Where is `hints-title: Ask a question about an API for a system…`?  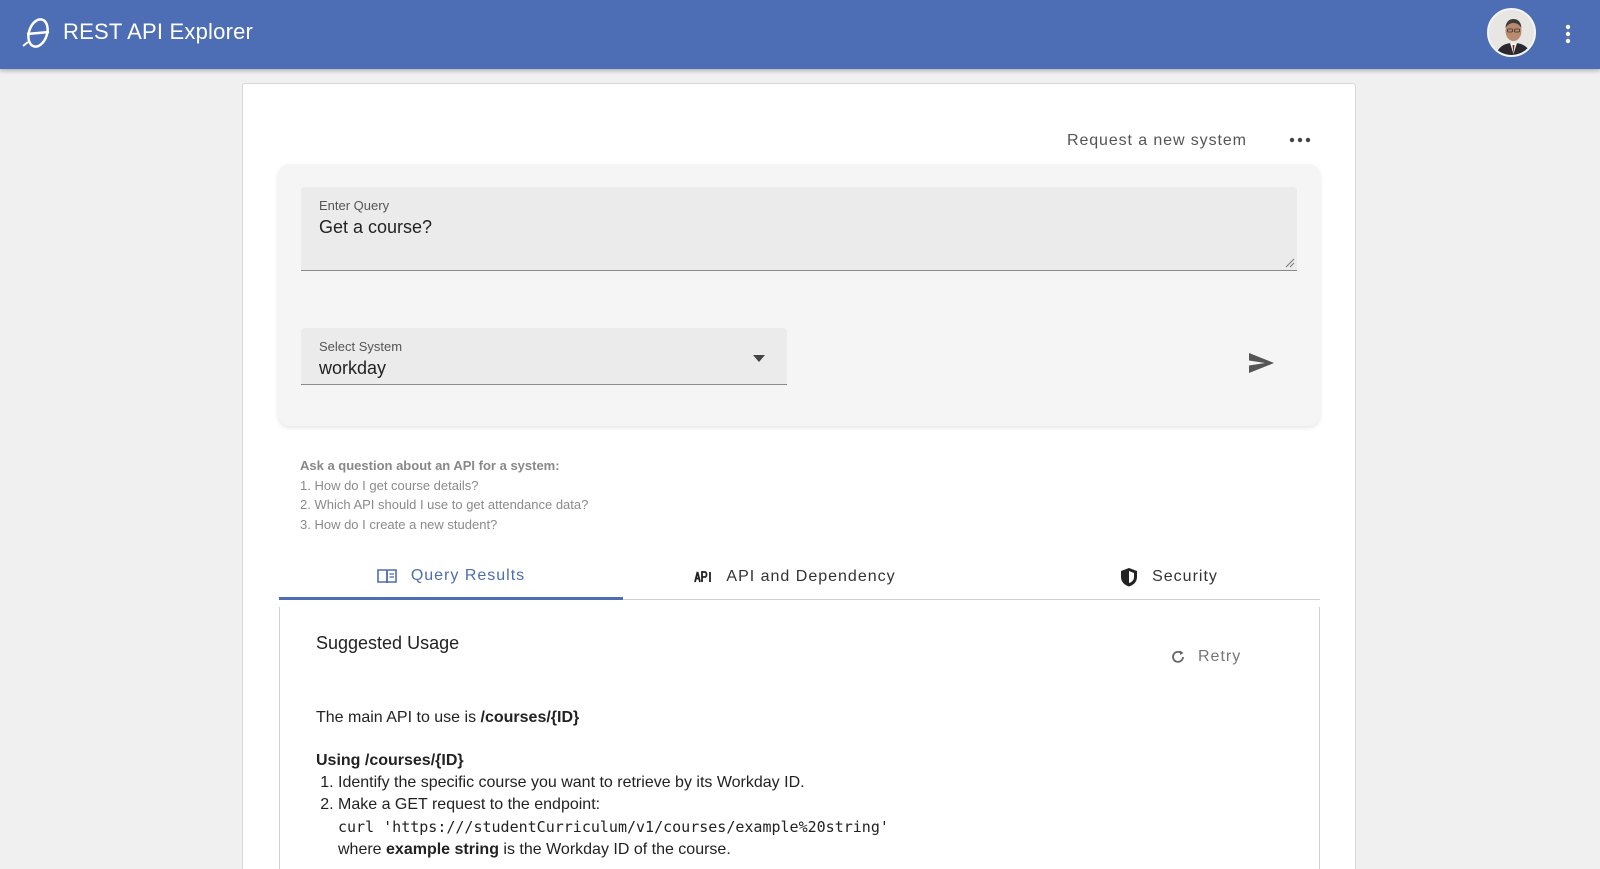 hints-title: Ask a question about an API for a system… is located at coordinates (430, 465).